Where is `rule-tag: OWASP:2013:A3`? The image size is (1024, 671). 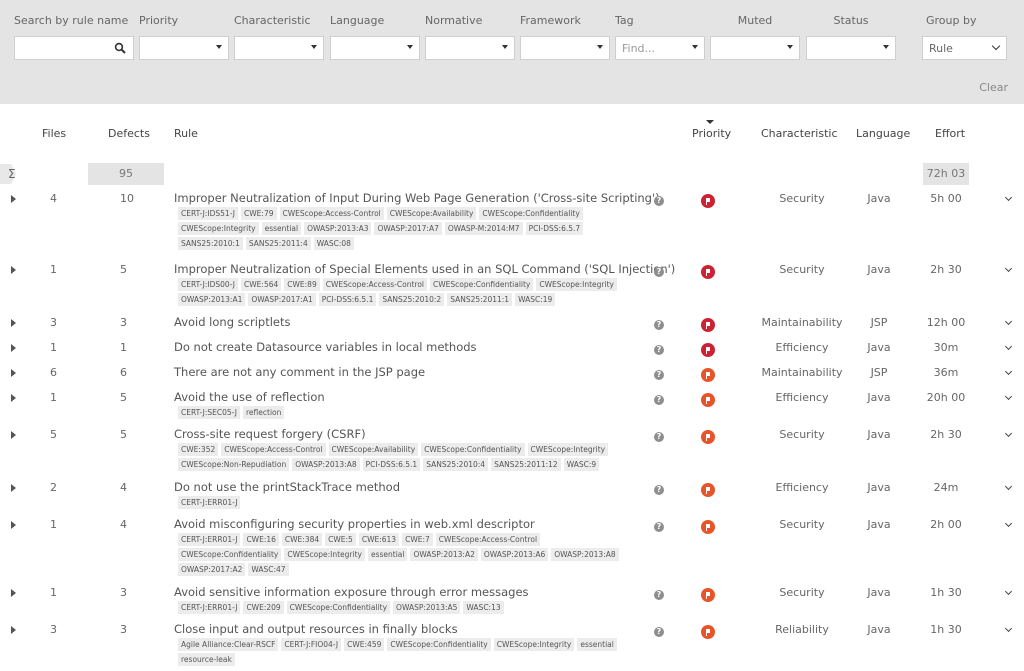 rule-tag: OWASP:2013:A3 is located at coordinates (338, 228).